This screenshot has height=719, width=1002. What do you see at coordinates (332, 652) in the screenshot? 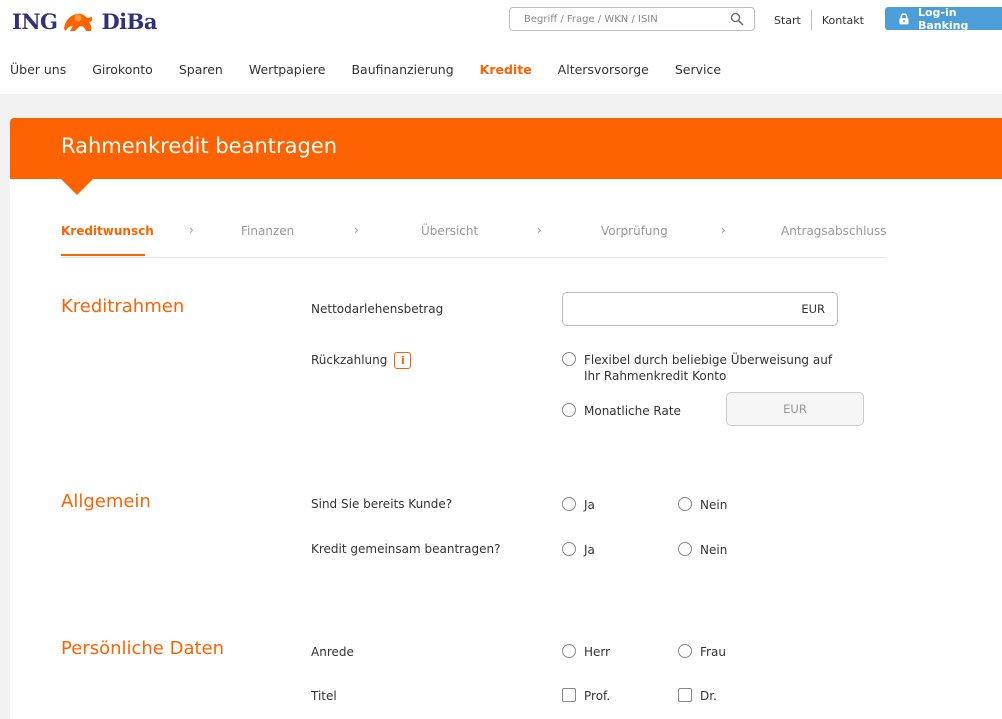
I see `salutation-label: Anrede` at bounding box center [332, 652].